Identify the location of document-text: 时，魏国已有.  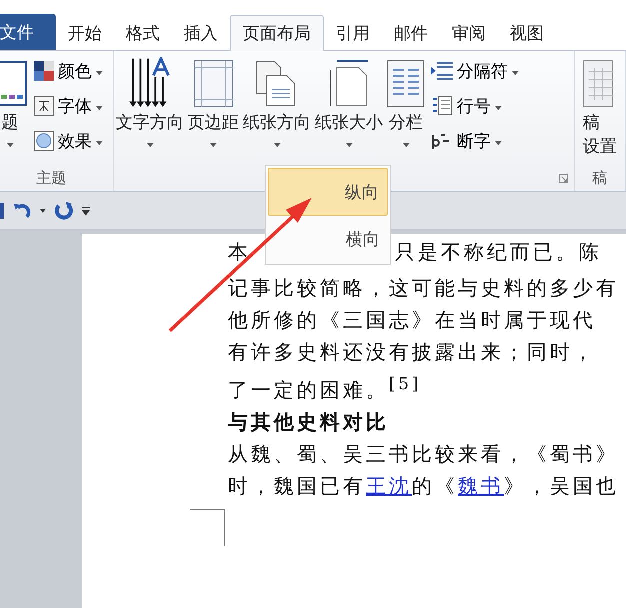
(297, 486).